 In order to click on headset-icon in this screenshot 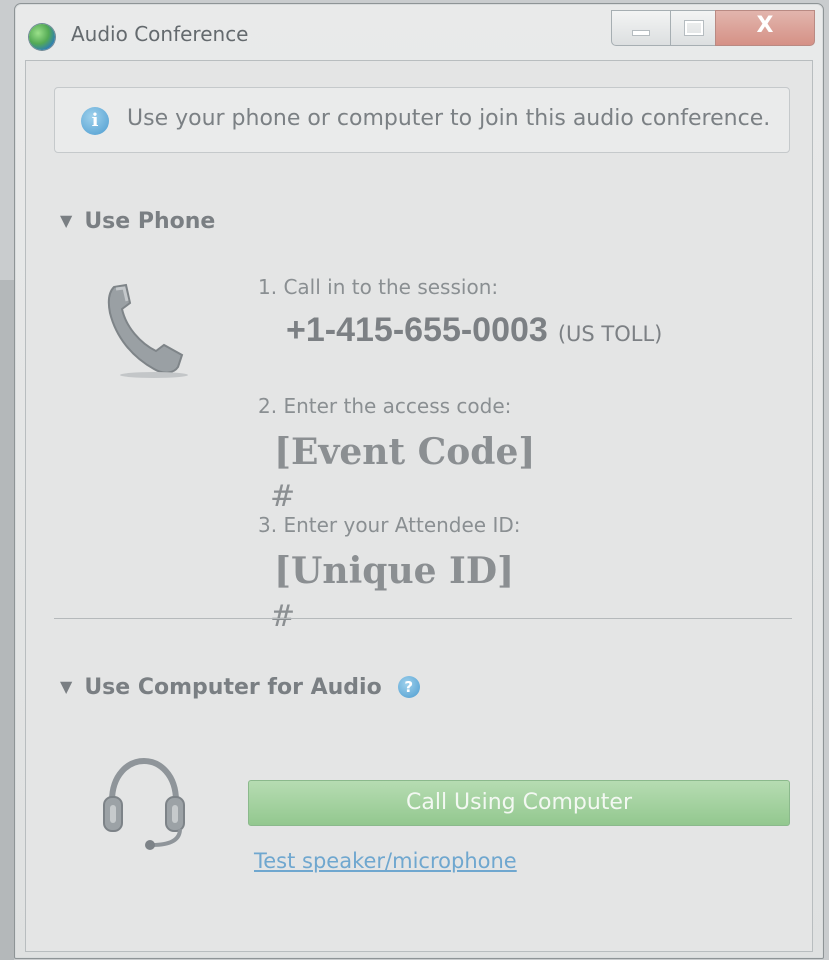, I will do `click(144, 803)`.